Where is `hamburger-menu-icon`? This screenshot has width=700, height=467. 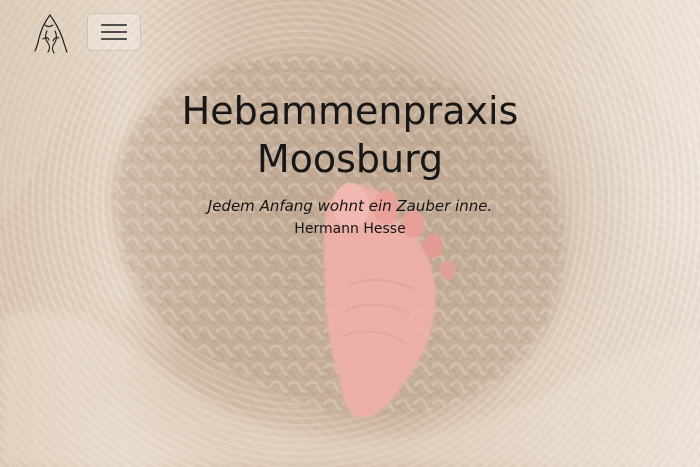 hamburger-menu-icon is located at coordinates (114, 32).